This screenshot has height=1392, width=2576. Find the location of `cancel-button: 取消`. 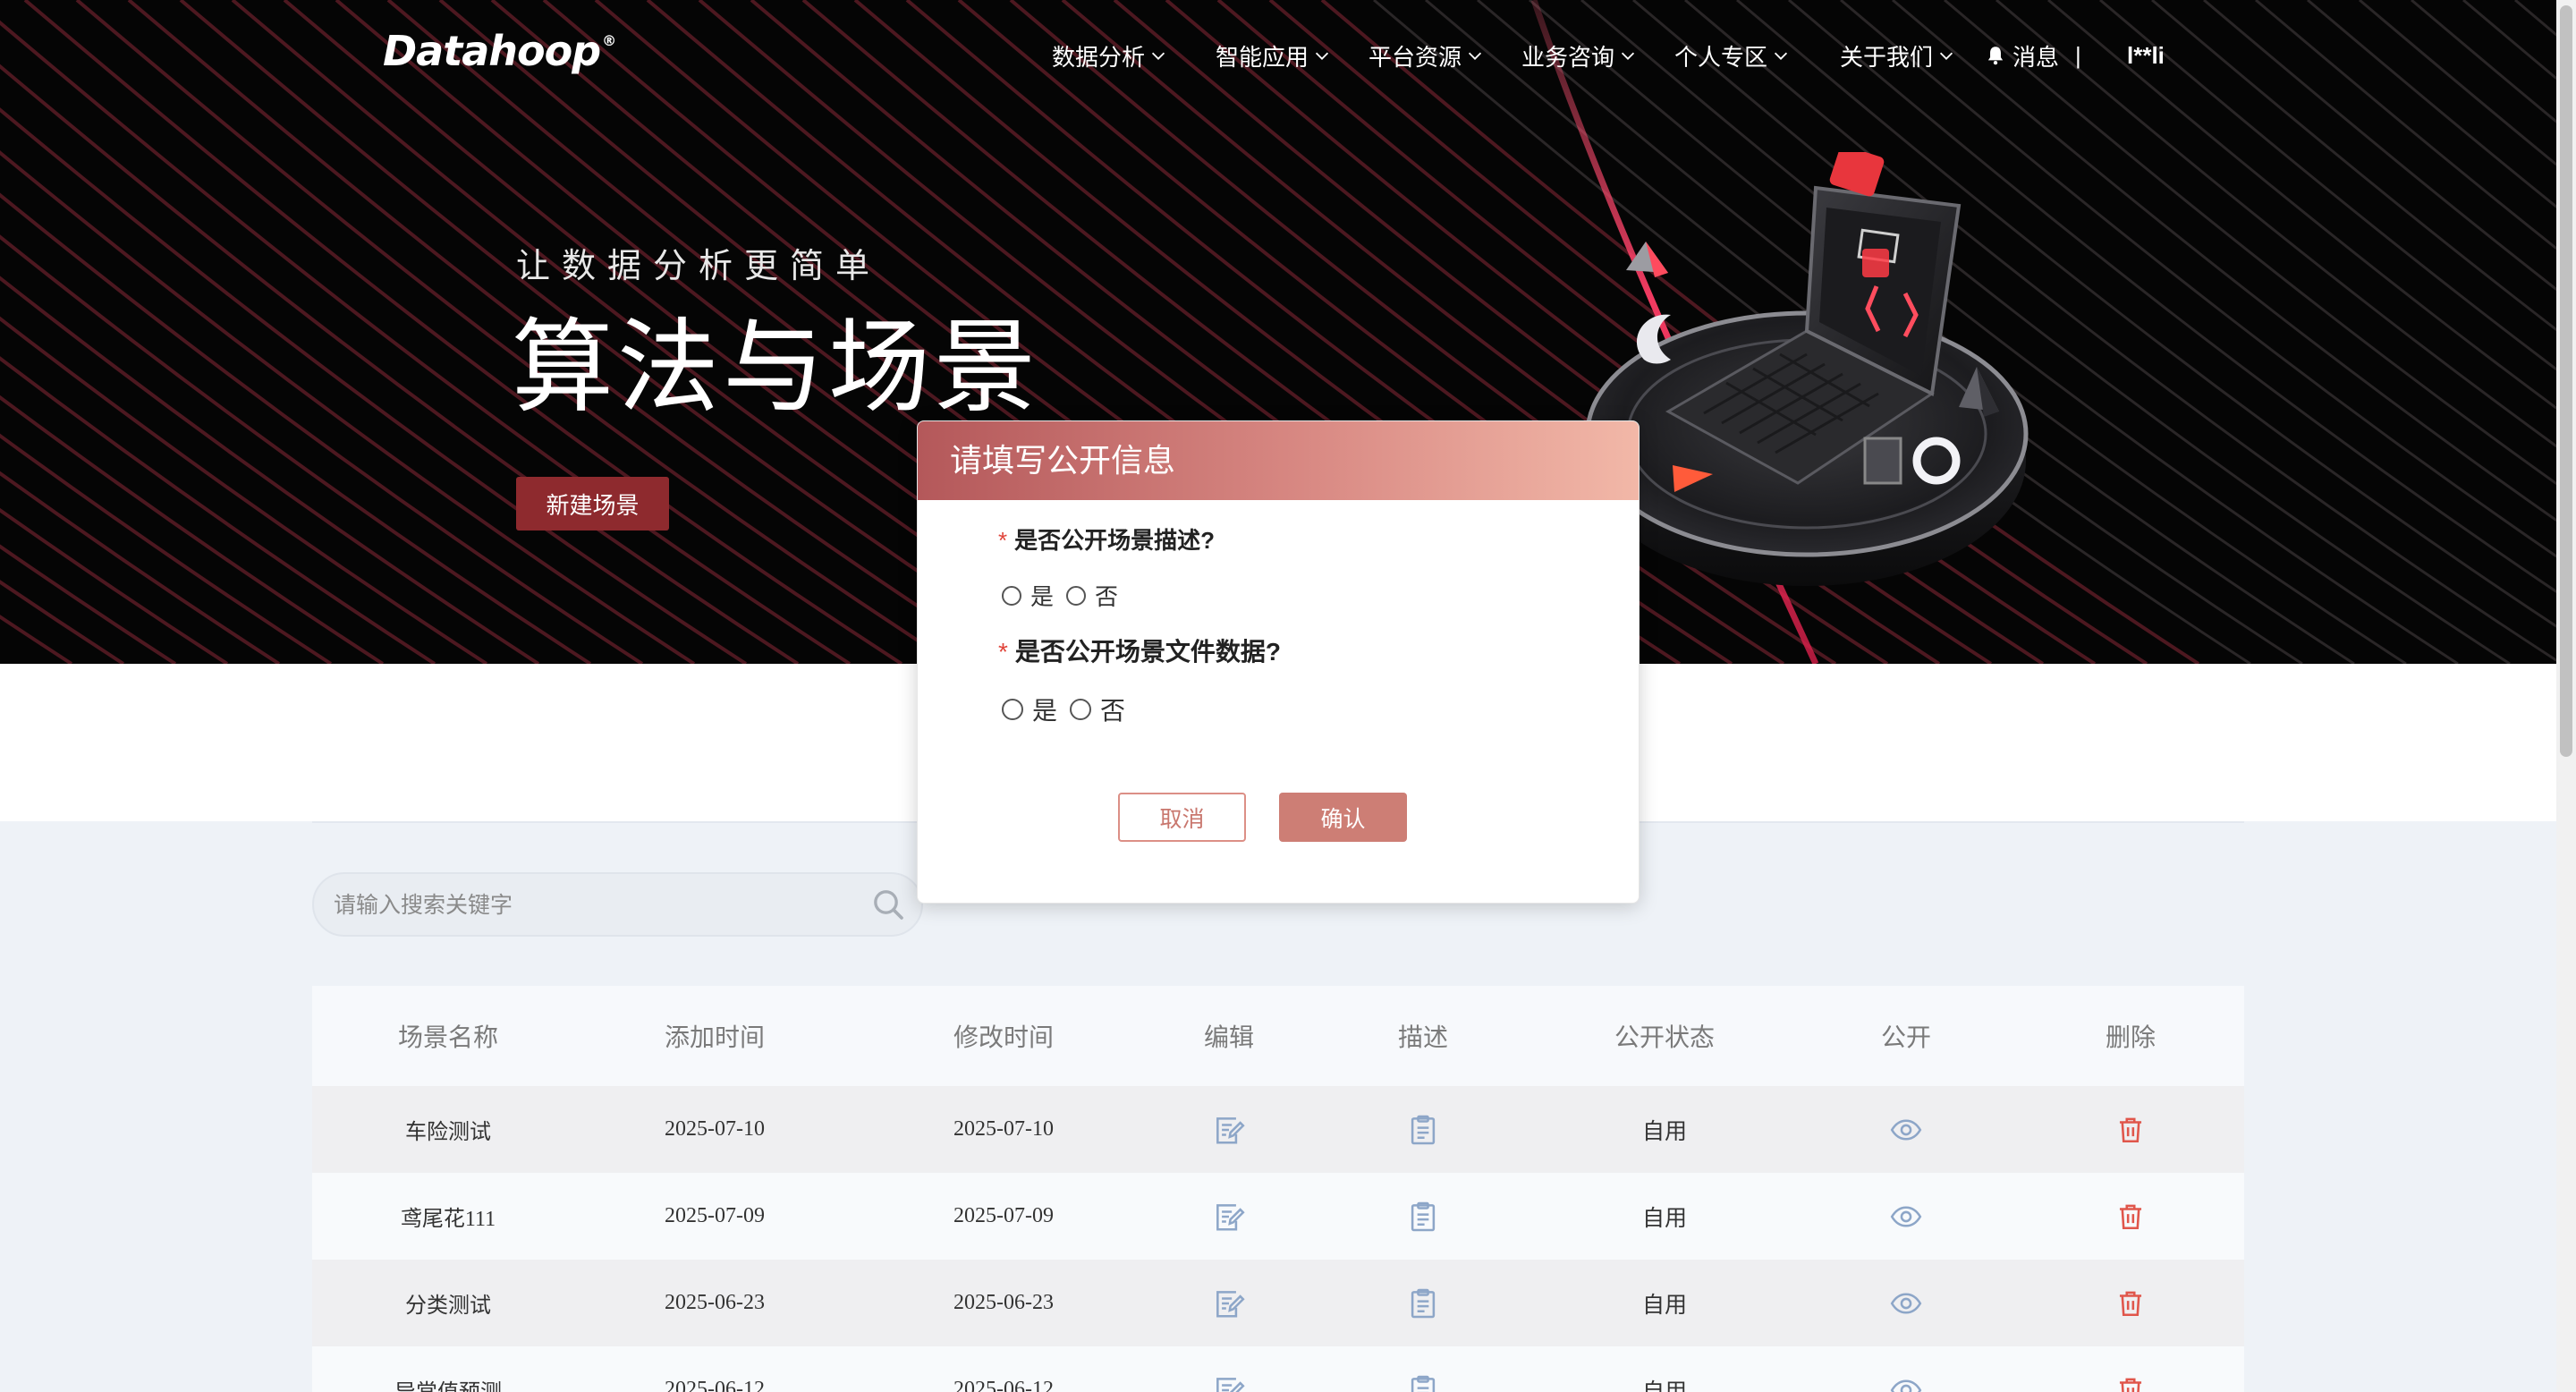

cancel-button: 取消 is located at coordinates (1182, 817).